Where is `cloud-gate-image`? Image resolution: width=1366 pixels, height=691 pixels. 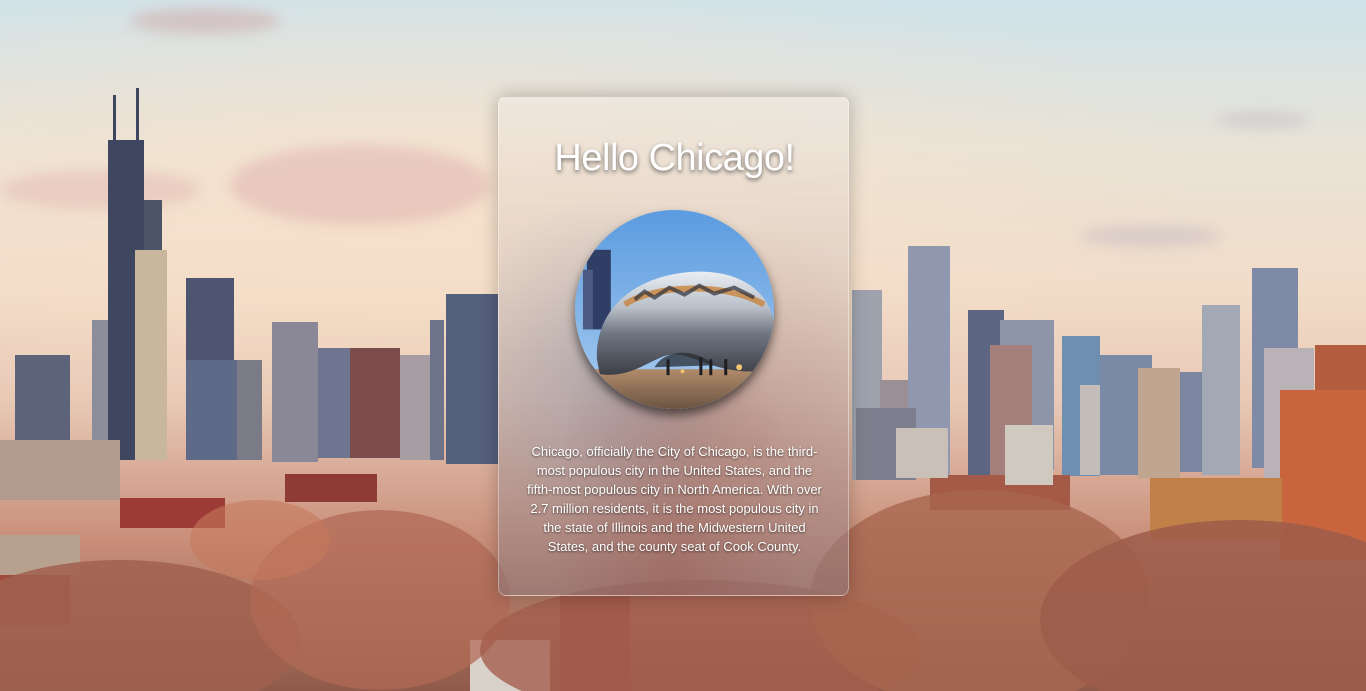 cloud-gate-image is located at coordinates (674, 309).